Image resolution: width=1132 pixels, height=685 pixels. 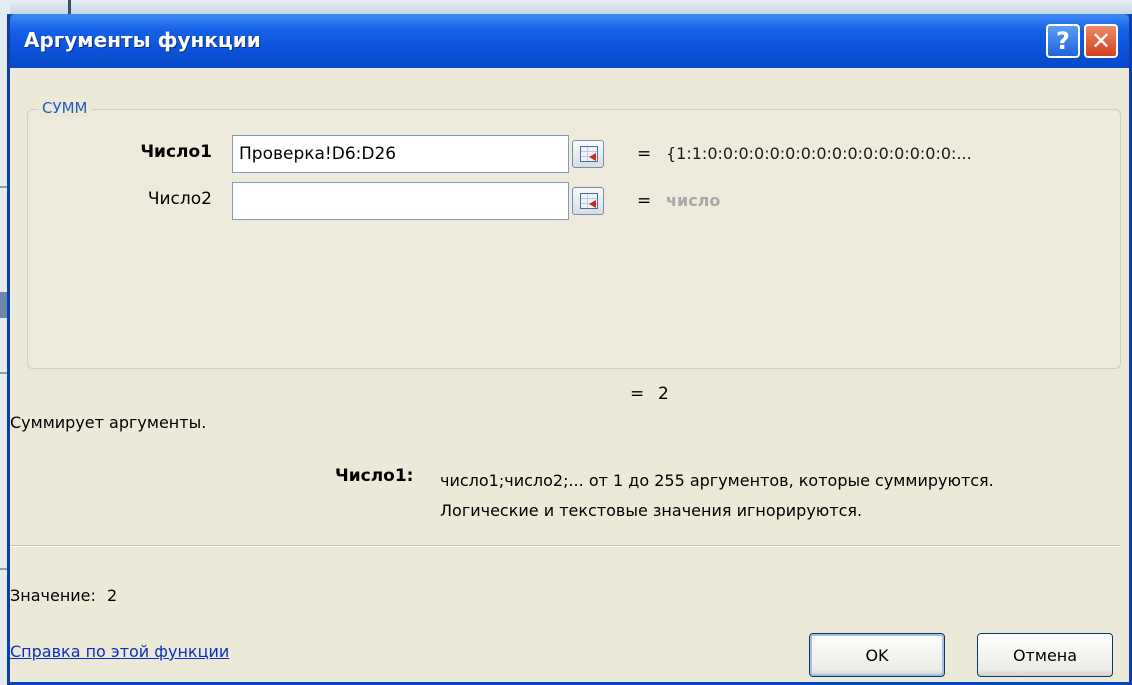 I want to click on arg2-equals: =, so click(x=644, y=201).